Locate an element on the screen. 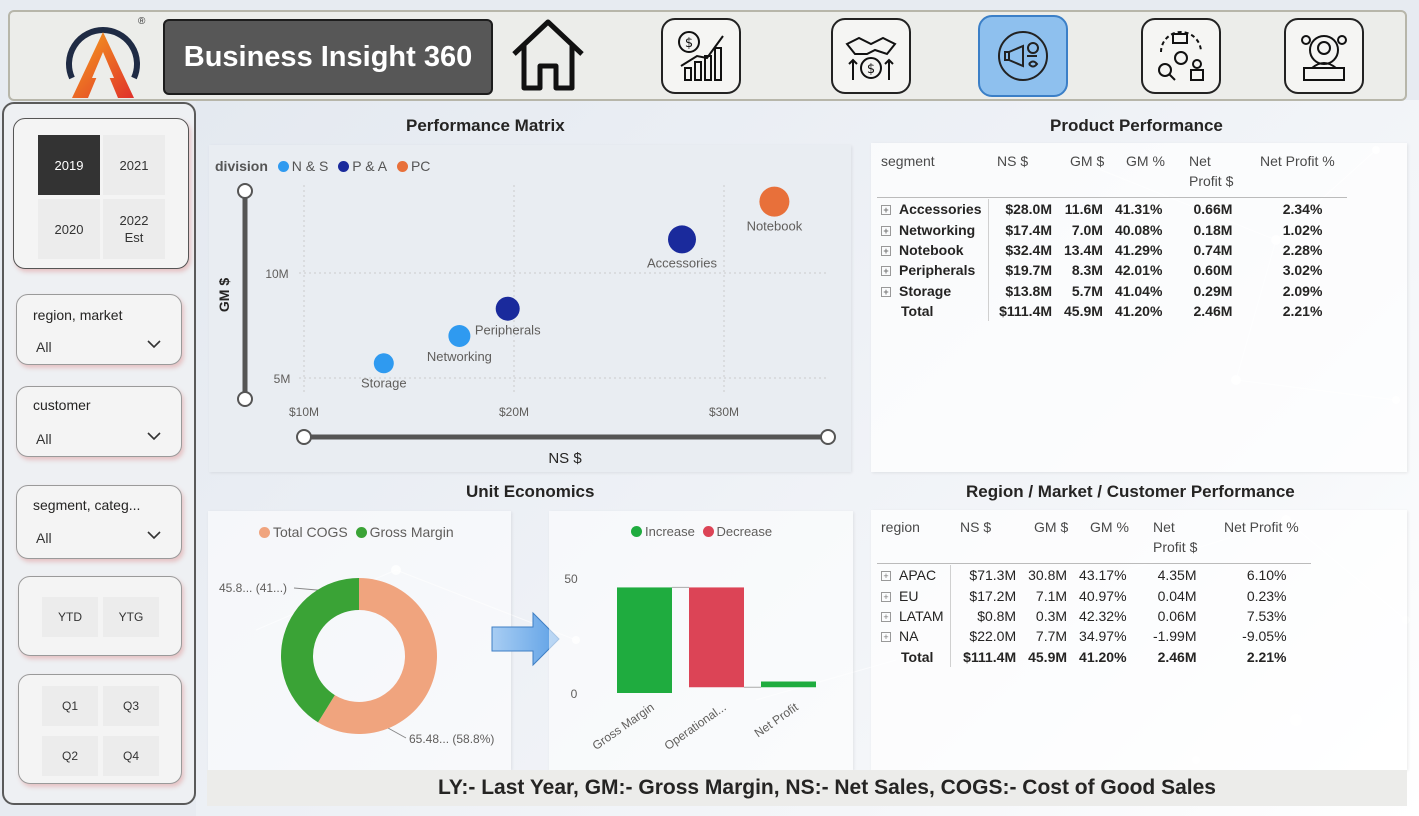  table-cell: 1.02% is located at coordinates (1302, 229).